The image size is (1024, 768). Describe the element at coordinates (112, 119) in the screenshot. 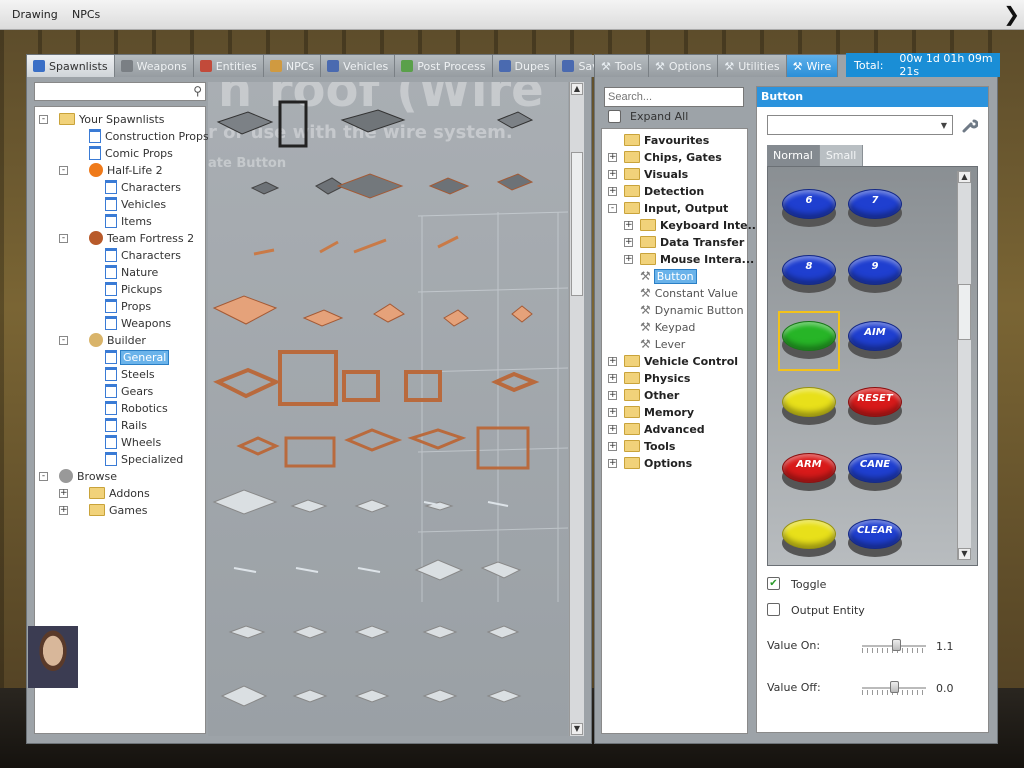

I see `spawnlist-tree-item: Your Spawnlists` at that location.